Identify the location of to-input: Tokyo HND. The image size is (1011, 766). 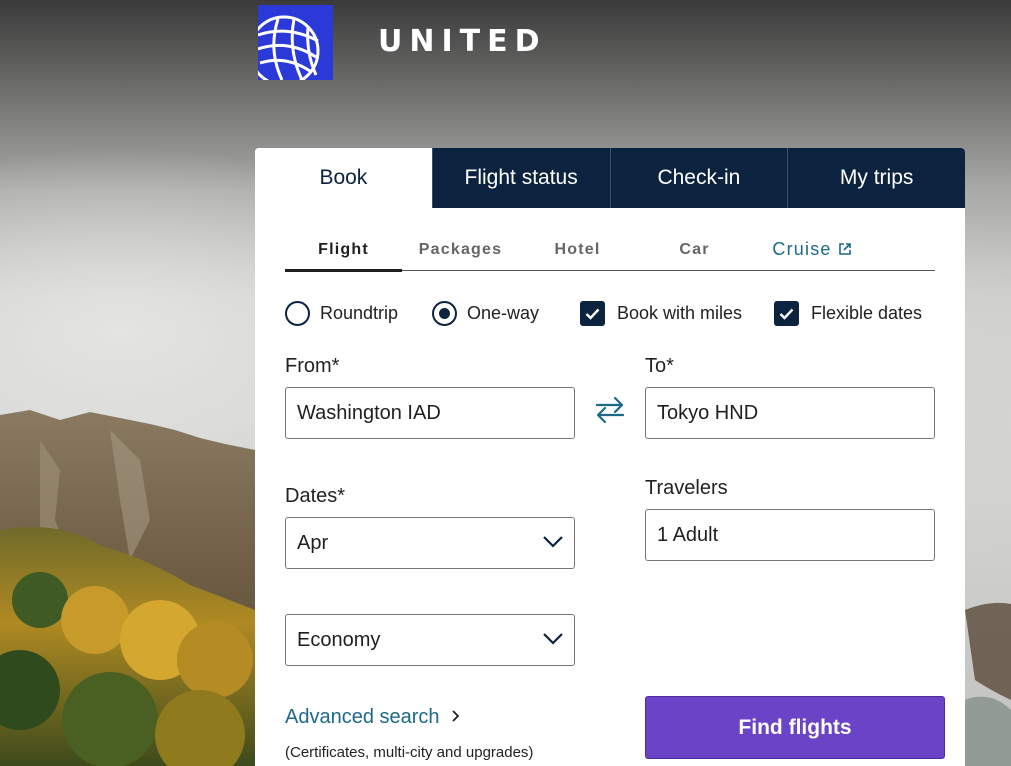
(790, 413).